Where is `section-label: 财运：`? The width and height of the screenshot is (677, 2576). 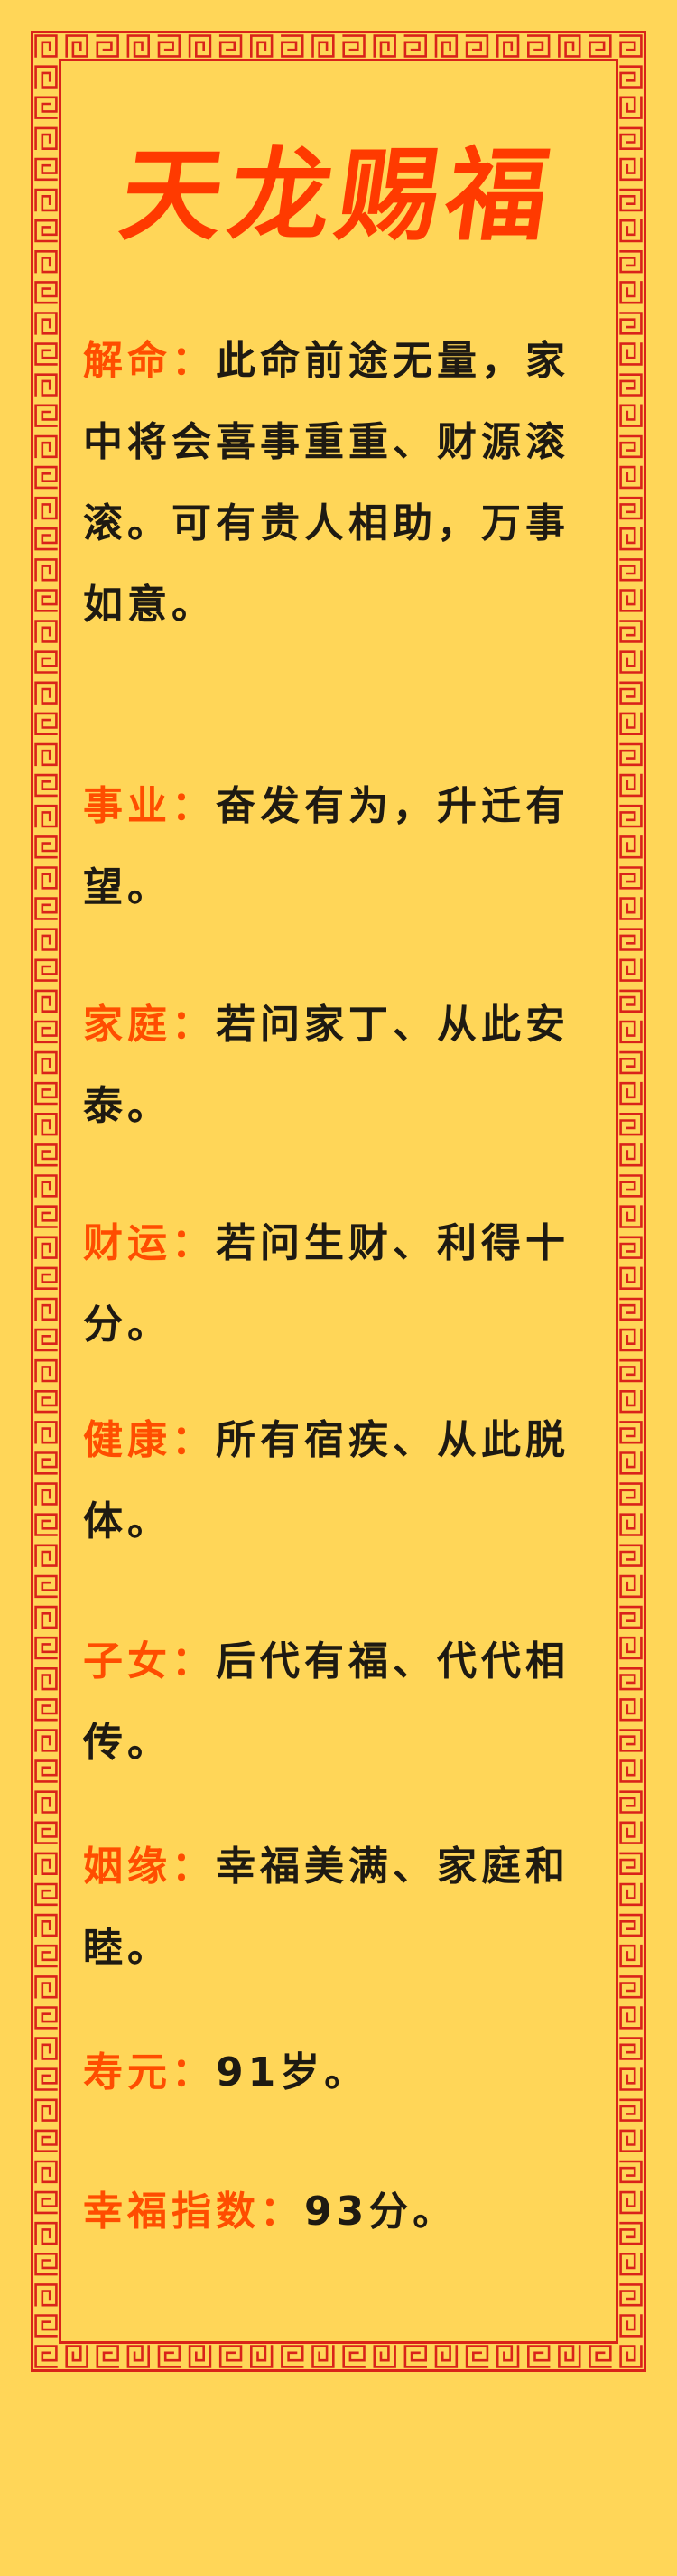 section-label: 财运： is located at coordinates (149, 1243).